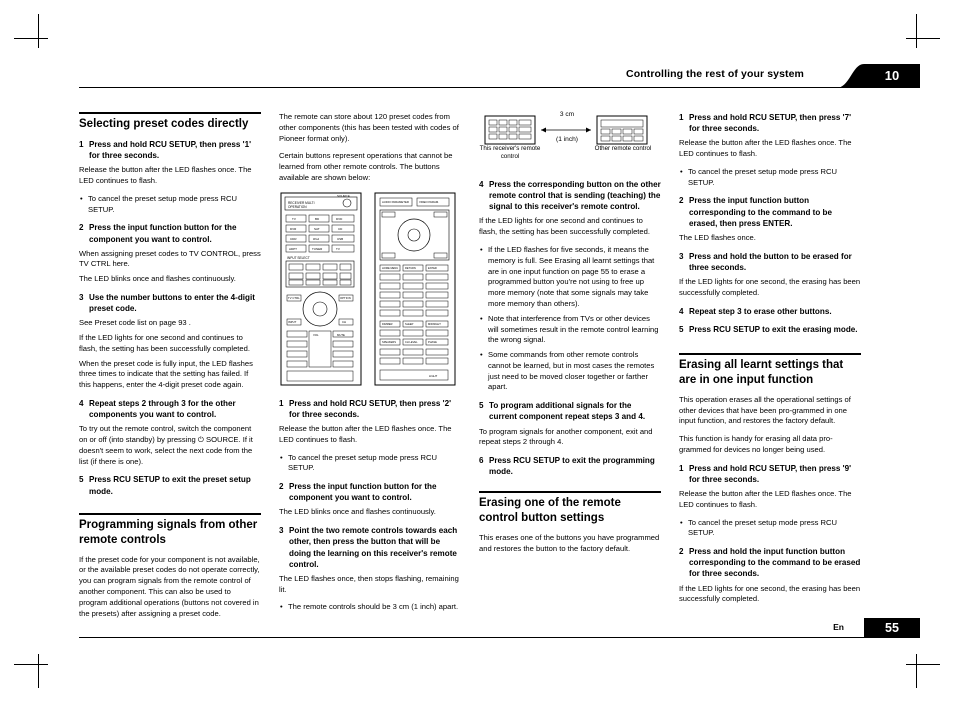 This screenshot has width=954, height=702. Describe the element at coordinates (292, 322) in the screenshot. I see `svg-text: INPUT` at that location.